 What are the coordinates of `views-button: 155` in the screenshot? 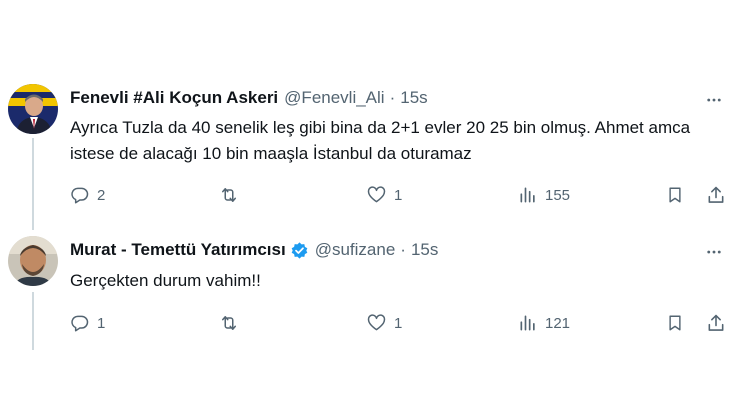 It's located at (544, 195).